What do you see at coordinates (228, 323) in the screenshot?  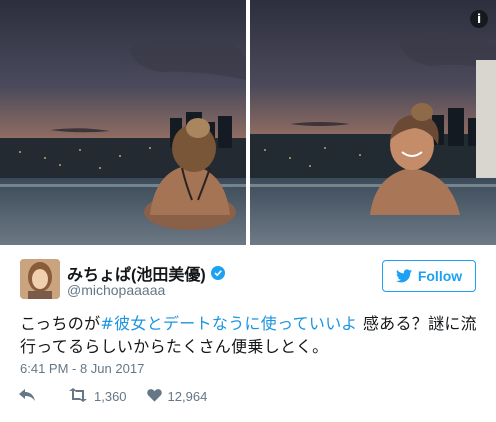 I see `hashtag-link: #彼女とデートなうに使っていいよ` at bounding box center [228, 323].